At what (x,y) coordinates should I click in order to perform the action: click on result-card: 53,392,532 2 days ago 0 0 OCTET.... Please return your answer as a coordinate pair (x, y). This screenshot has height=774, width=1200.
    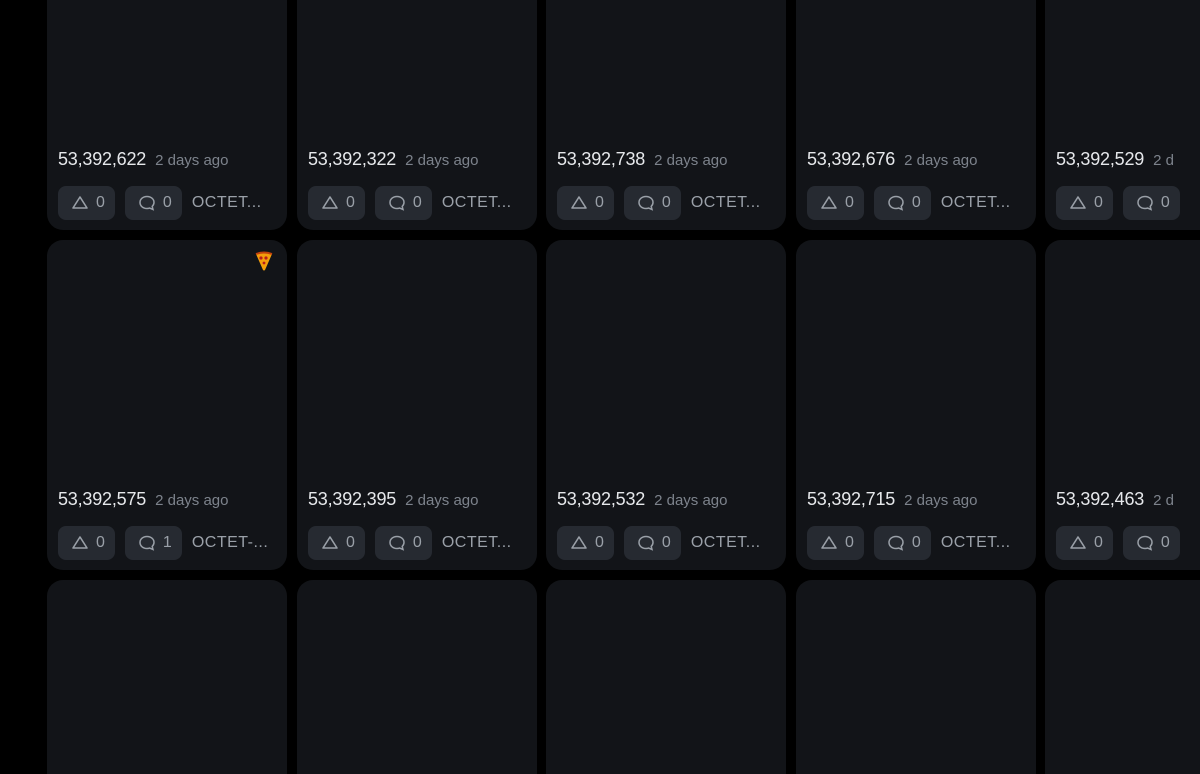
    Looking at the image, I should click on (666, 405).